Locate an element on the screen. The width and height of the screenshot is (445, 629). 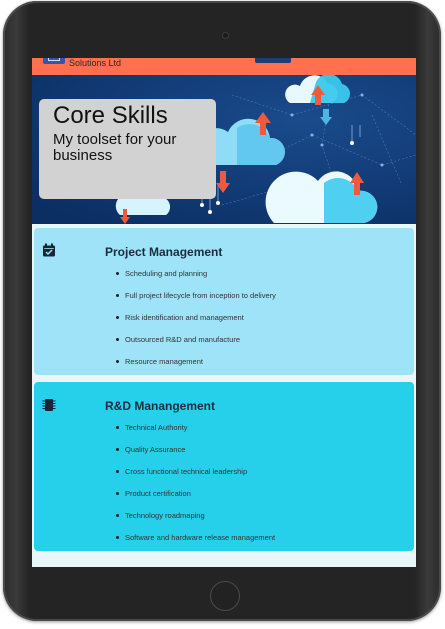
list-item: Resource management is located at coordinates (195, 368).